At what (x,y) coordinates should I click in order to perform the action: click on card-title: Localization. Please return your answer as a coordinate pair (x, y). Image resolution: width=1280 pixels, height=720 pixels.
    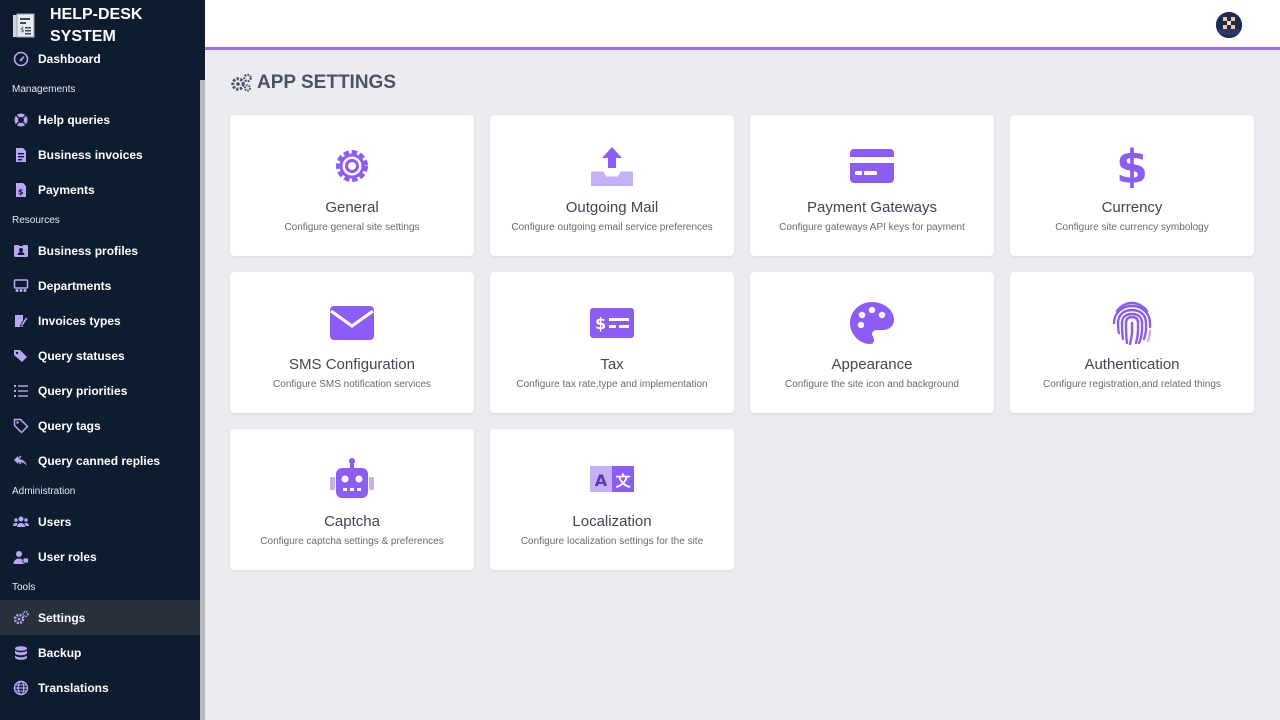
    Looking at the image, I should click on (612, 521).